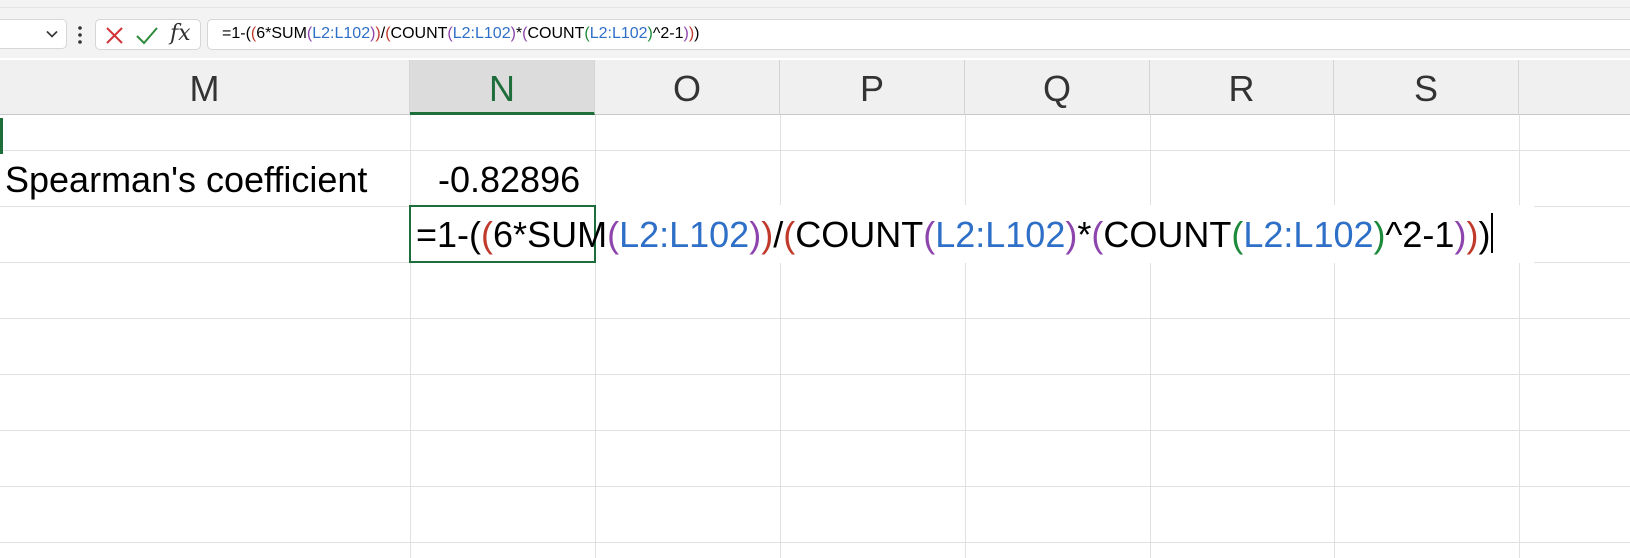 The width and height of the screenshot is (1630, 558). I want to click on chevron-down-icon, so click(52, 34).